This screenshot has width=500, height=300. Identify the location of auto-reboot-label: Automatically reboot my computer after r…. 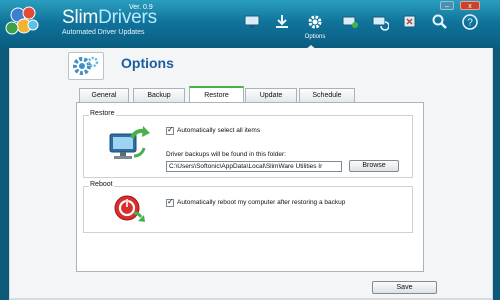
(261, 202).